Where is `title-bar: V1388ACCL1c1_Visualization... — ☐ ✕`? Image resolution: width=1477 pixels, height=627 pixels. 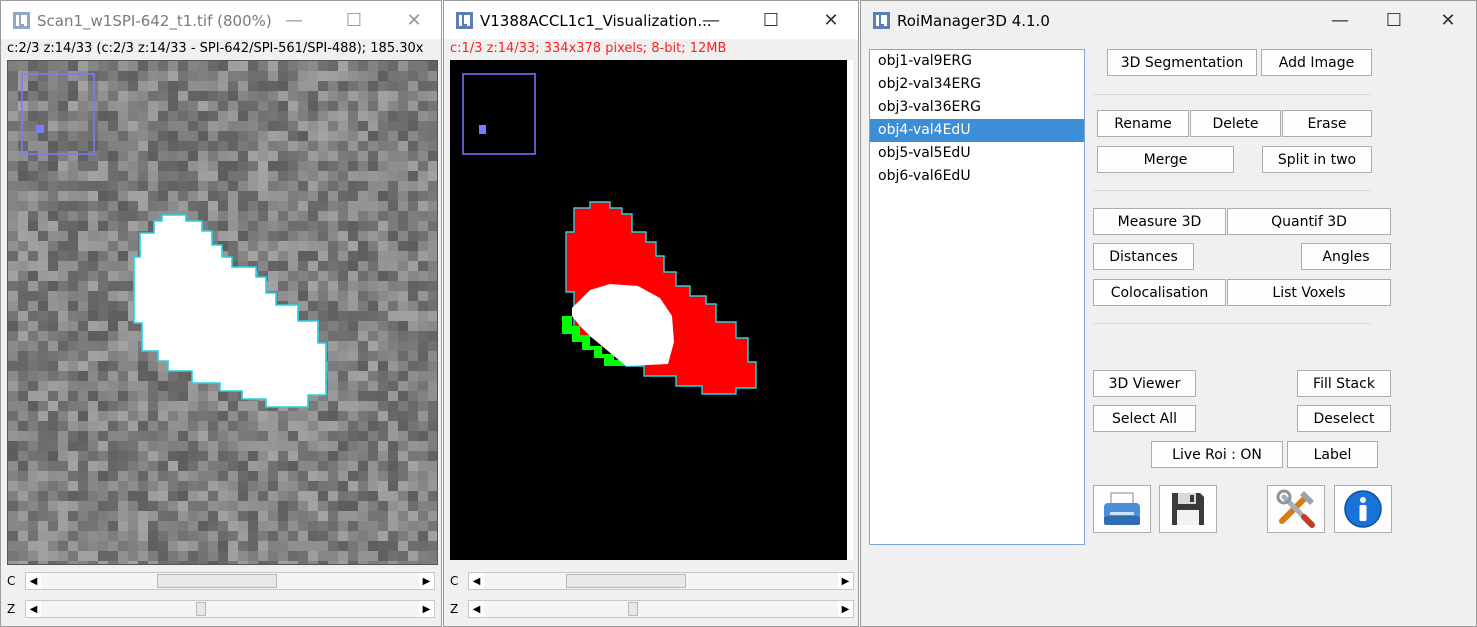
title-bar: V1388ACCL1c1_Visualization... — ☐ ✕ is located at coordinates (651, 20).